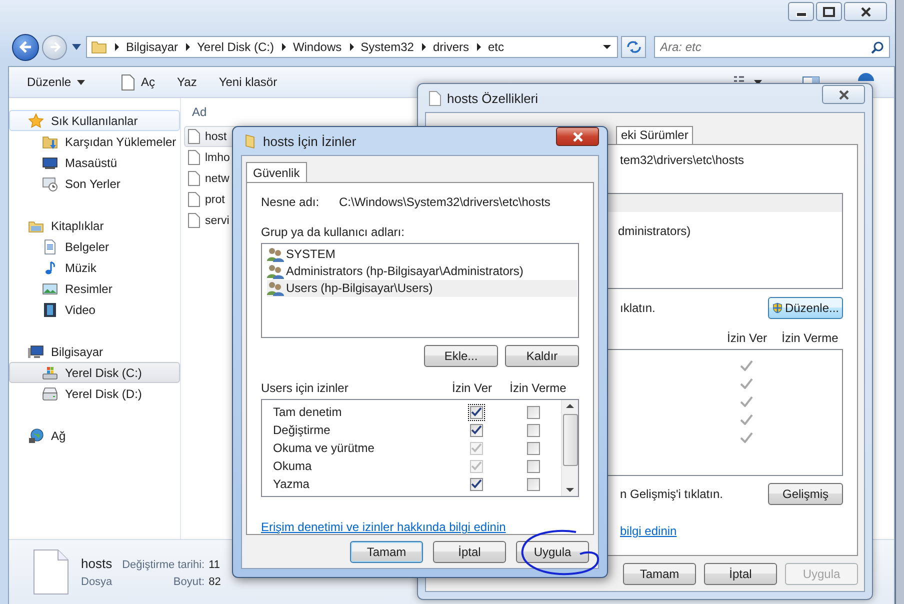 This screenshot has width=904, height=604. Describe the element at coordinates (94, 393) in the screenshot. I see `sidebar-item: Yerel Disk (D:)` at that location.